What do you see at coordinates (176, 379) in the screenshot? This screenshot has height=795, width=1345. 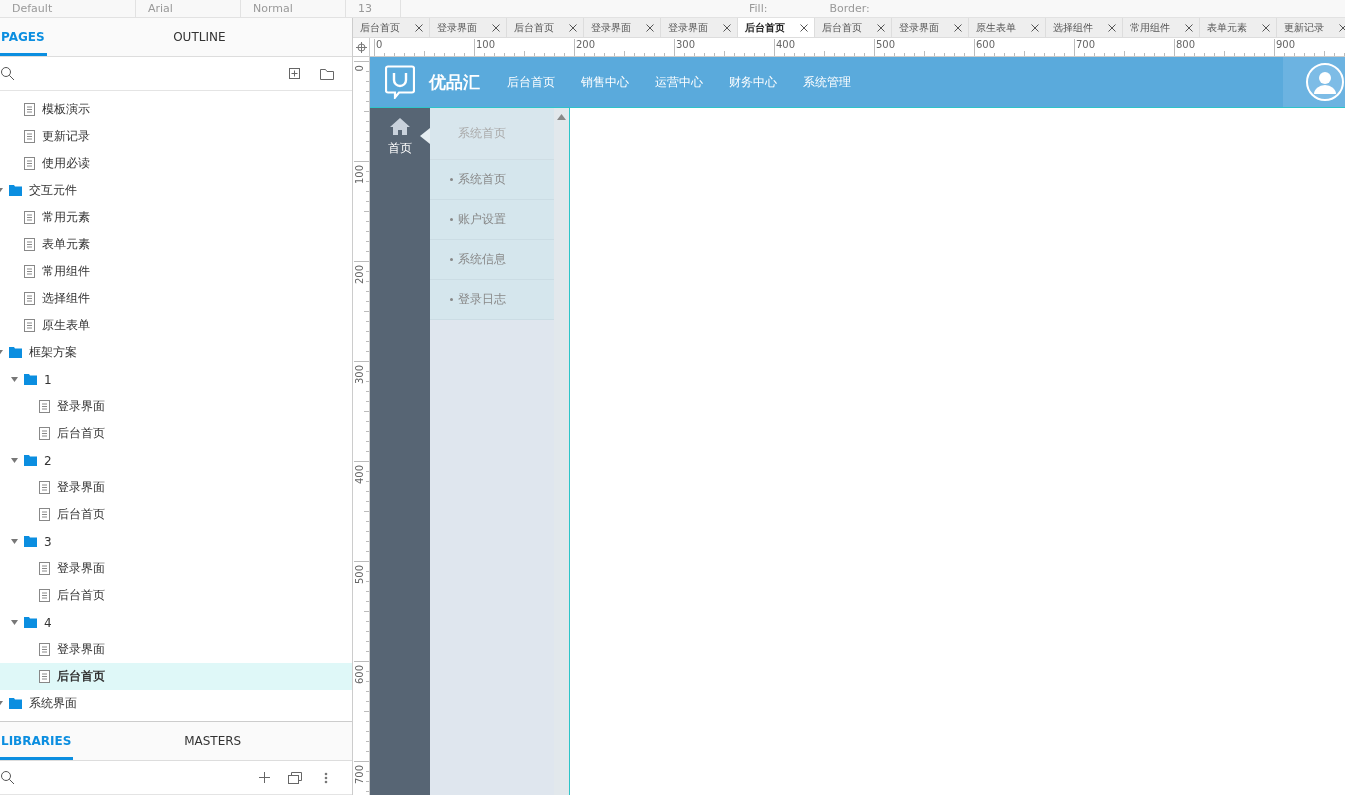 I see `folder-item: 1` at bounding box center [176, 379].